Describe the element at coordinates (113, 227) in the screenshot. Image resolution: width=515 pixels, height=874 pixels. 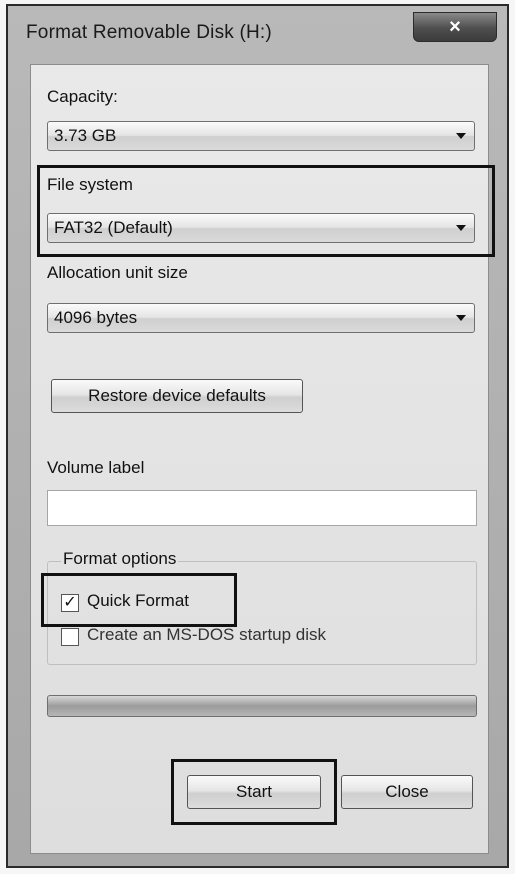
I see `file-system-value: FAT32 (Default)` at that location.